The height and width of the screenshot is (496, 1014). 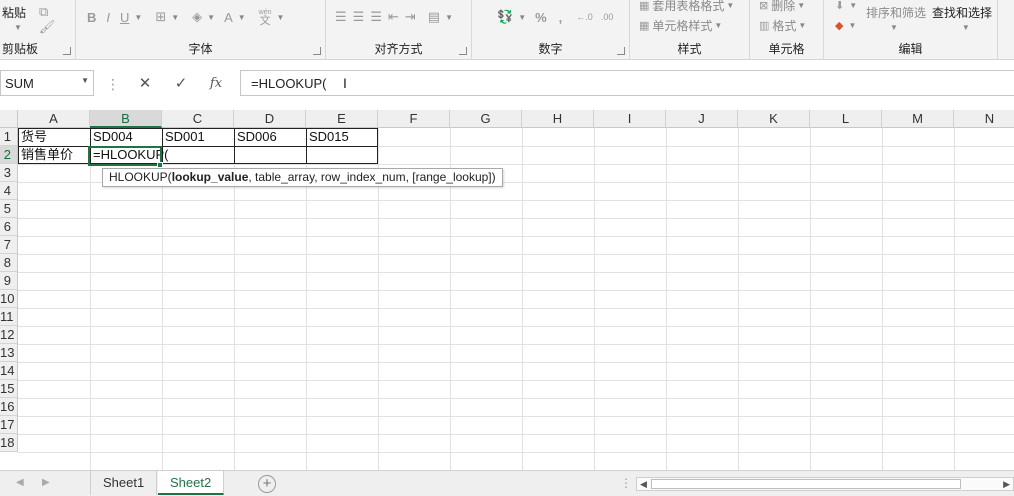 What do you see at coordinates (9, 191) in the screenshot?
I see `row-header-4: 4` at bounding box center [9, 191].